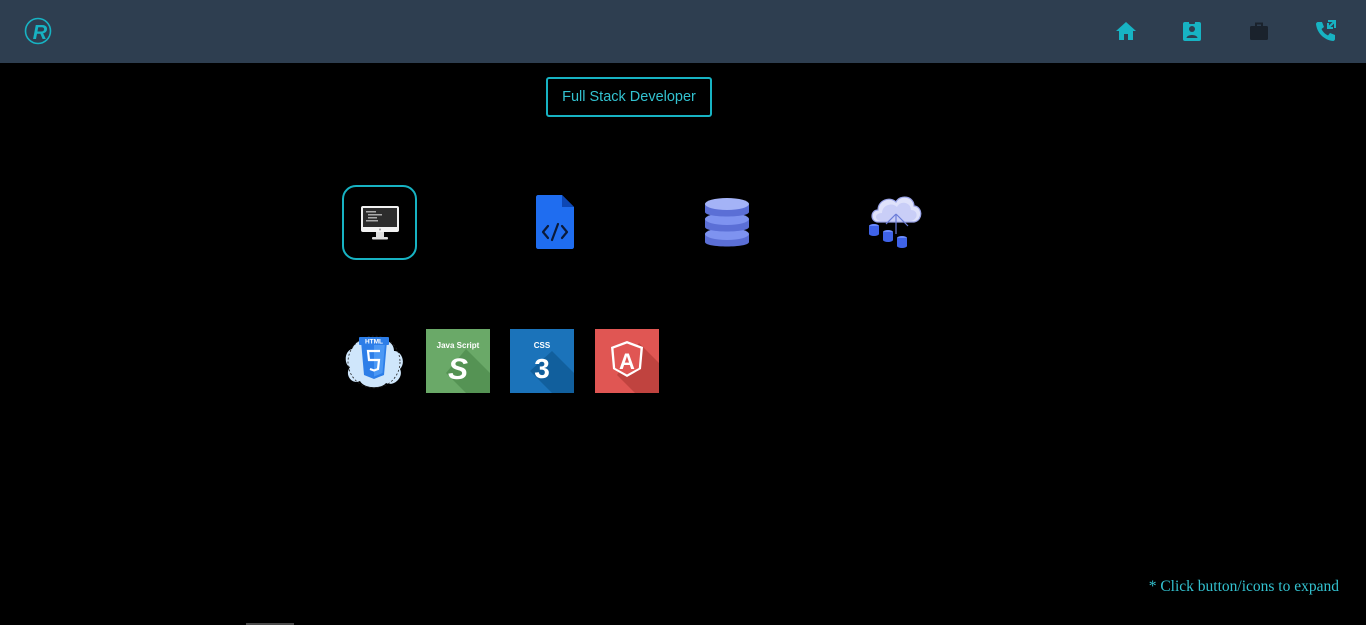  What do you see at coordinates (1243, 586) in the screenshot?
I see `expand-hint: * Click button/icons to expand` at bounding box center [1243, 586].